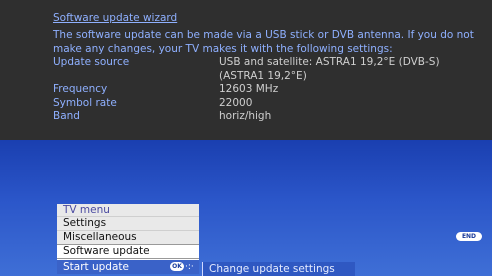  What do you see at coordinates (263, 75) in the screenshot?
I see `setting-value: (ASTRA1 19,2°E)` at bounding box center [263, 75].